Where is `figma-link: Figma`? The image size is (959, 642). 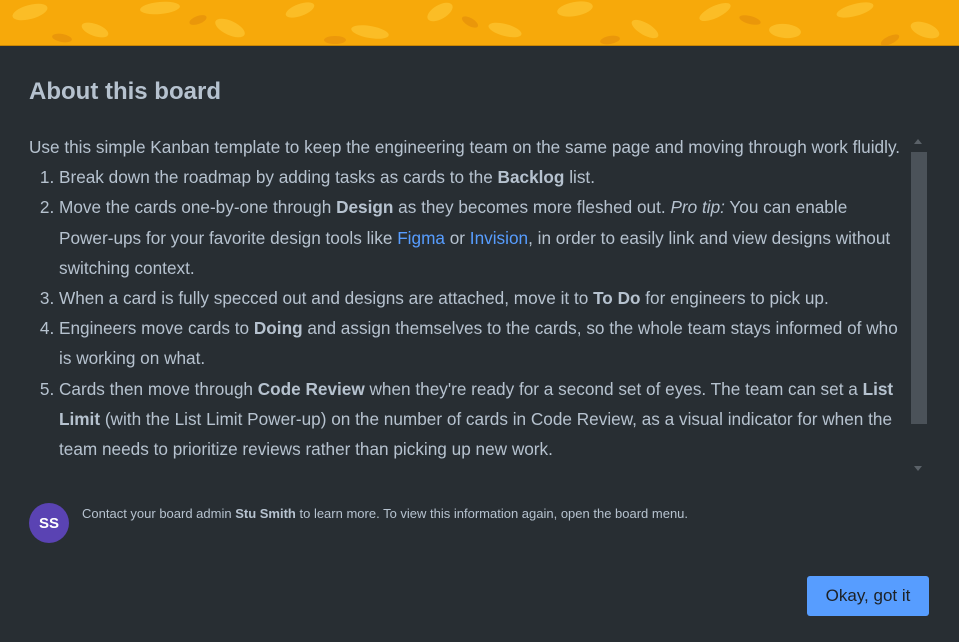 figma-link: Figma is located at coordinates (421, 238).